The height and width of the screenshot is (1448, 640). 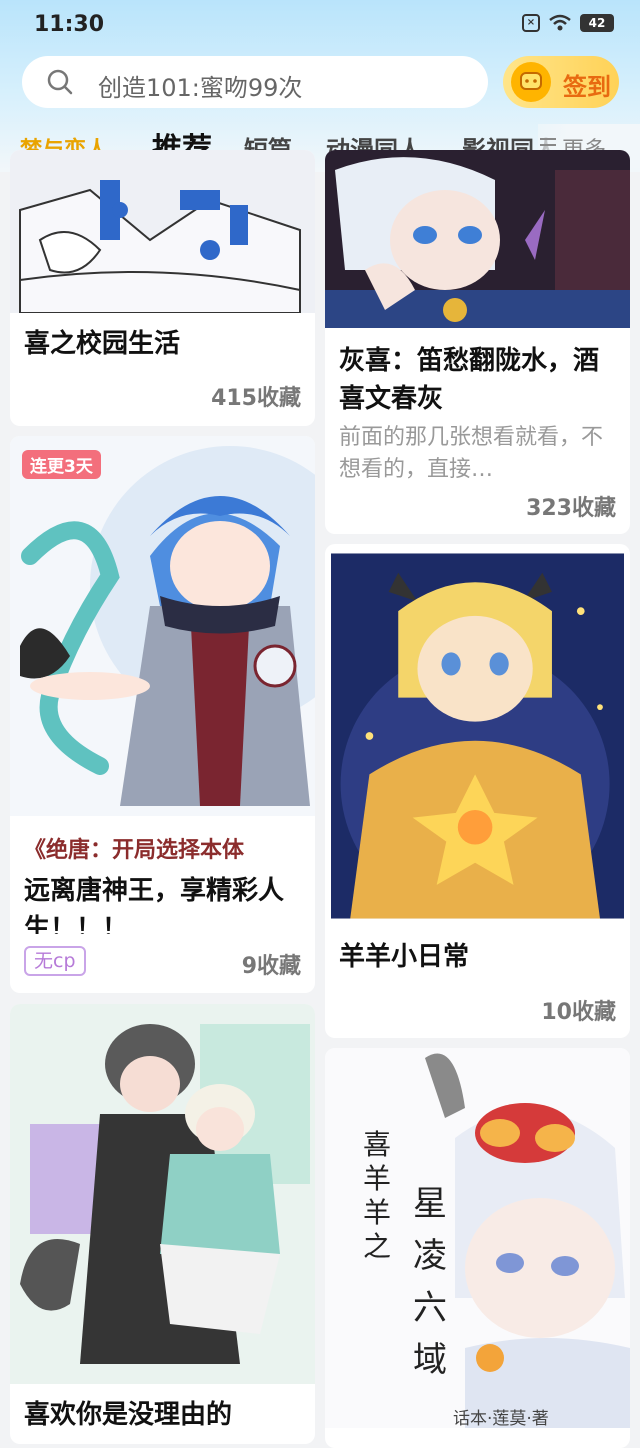 What do you see at coordinates (578, 1012) in the screenshot?
I see `collect-count: 10收藏` at bounding box center [578, 1012].